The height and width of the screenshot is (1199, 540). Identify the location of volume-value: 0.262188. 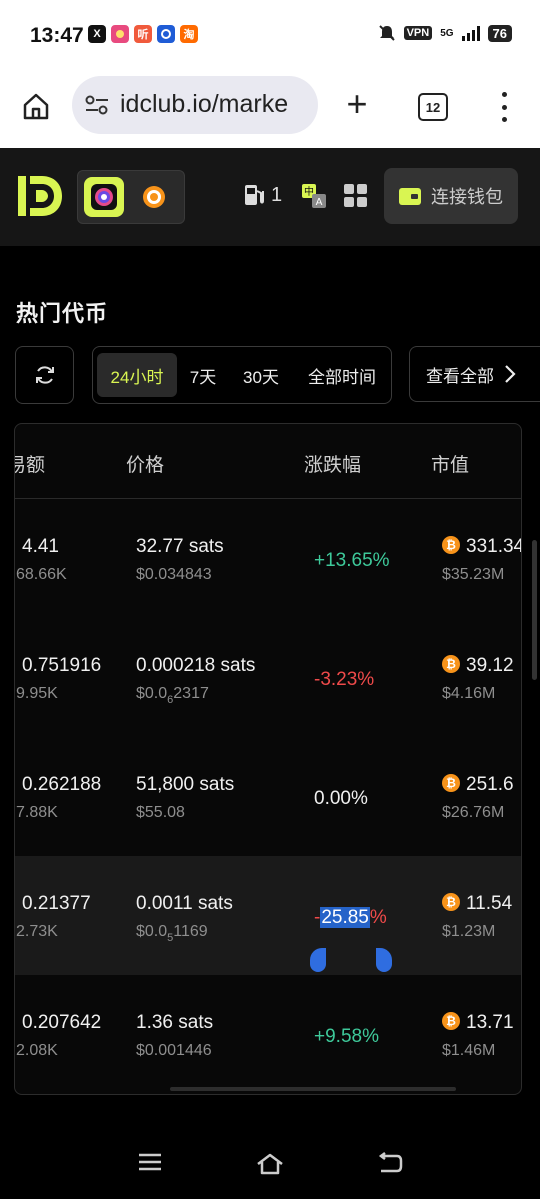
(62, 784).